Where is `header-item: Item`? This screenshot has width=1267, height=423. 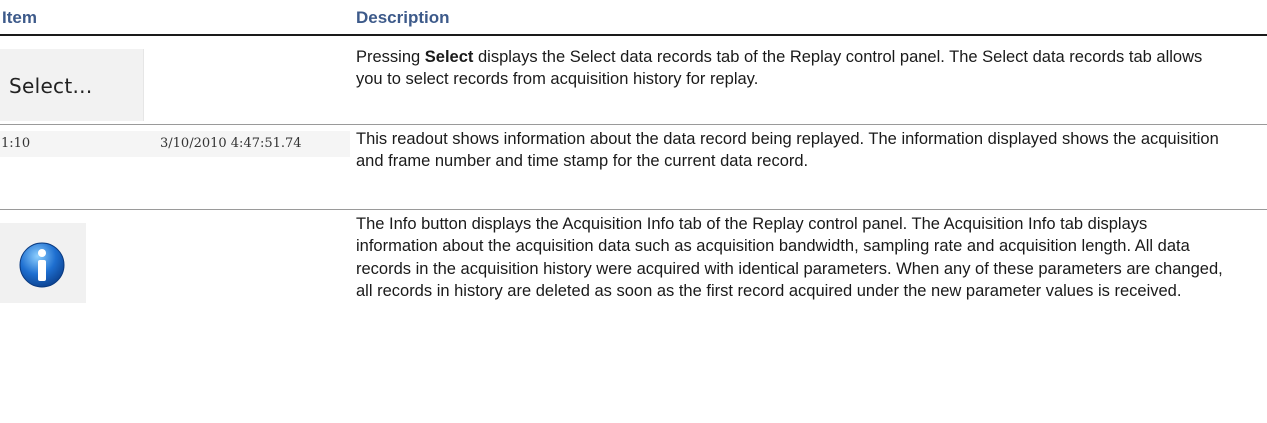 header-item: Item is located at coordinates (19, 17).